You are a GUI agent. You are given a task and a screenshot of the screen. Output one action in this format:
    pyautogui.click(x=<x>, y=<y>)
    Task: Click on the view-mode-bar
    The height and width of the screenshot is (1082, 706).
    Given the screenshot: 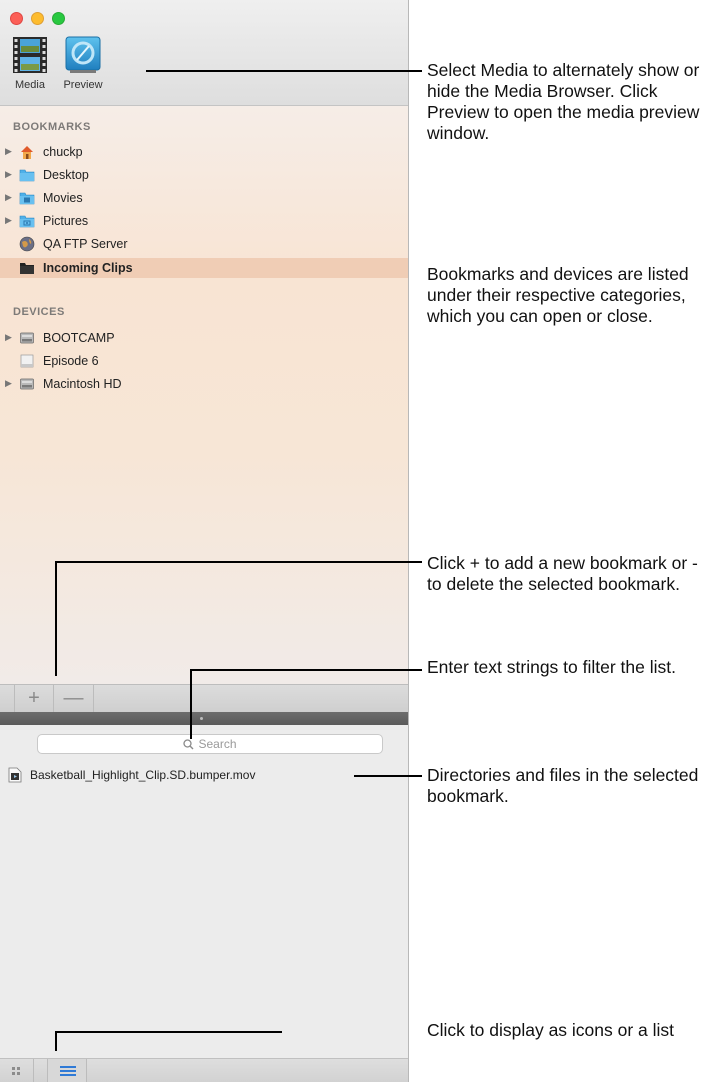 What is the action you would take?
    pyautogui.click(x=204, y=1070)
    